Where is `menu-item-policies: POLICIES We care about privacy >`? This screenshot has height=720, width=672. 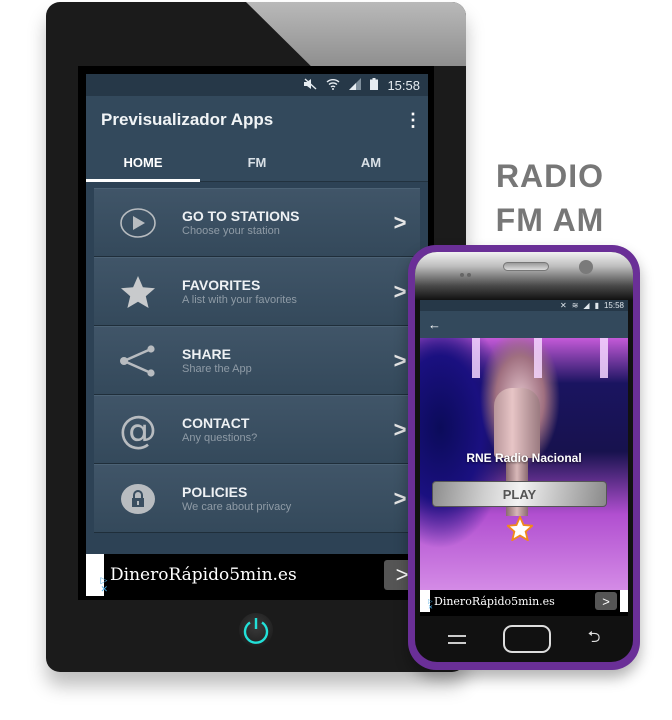
menu-item-policies: POLICIES We care about privacy > is located at coordinates (257, 498).